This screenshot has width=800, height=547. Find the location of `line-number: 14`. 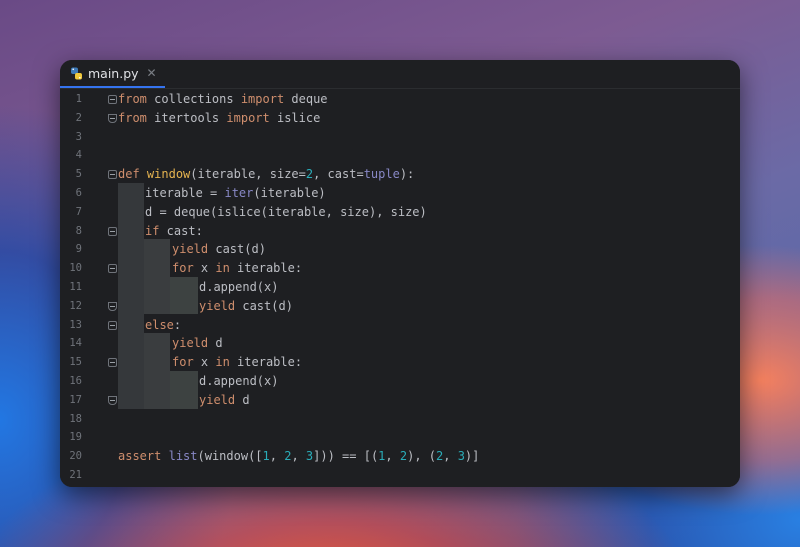

line-number: 14 is located at coordinates (75, 343).